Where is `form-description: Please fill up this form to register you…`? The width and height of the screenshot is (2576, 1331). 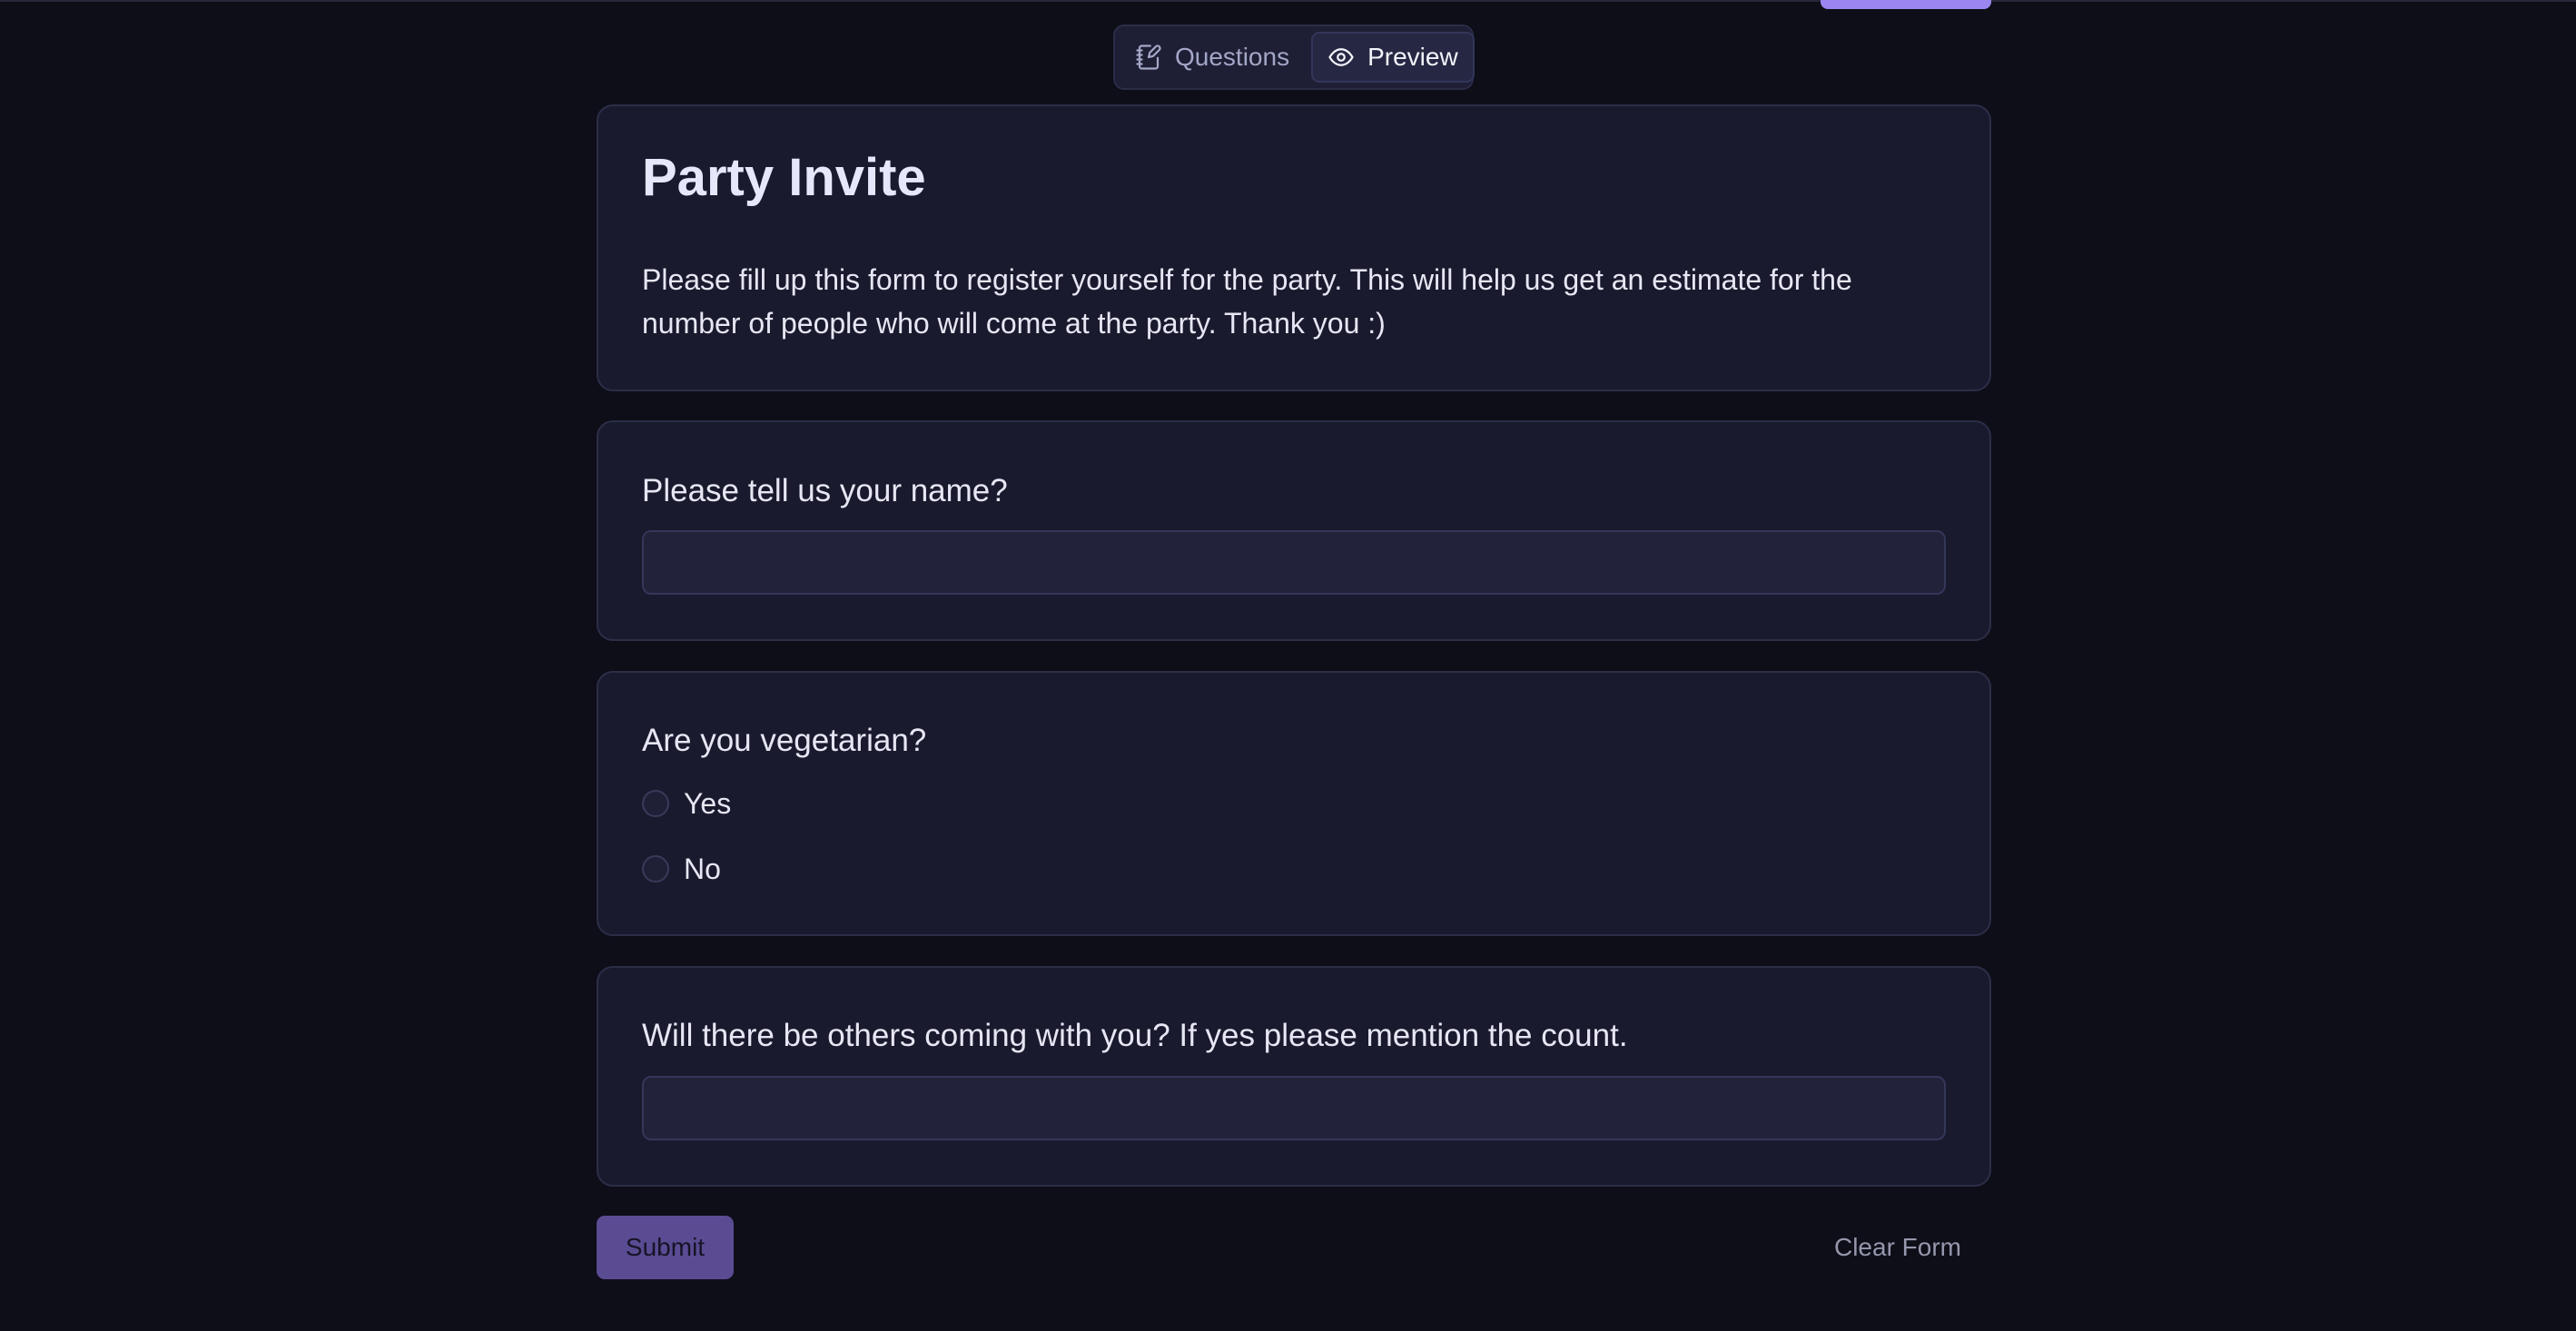
form-description: Please fill up this form to register you… is located at coordinates (1247, 301).